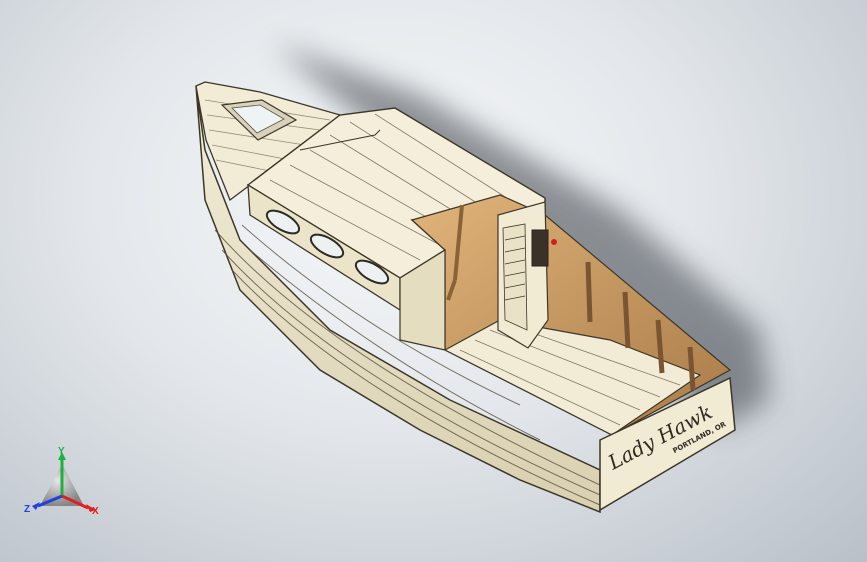  What do you see at coordinates (65, 486) in the screenshot?
I see `reference-triad: Y X Z` at bounding box center [65, 486].